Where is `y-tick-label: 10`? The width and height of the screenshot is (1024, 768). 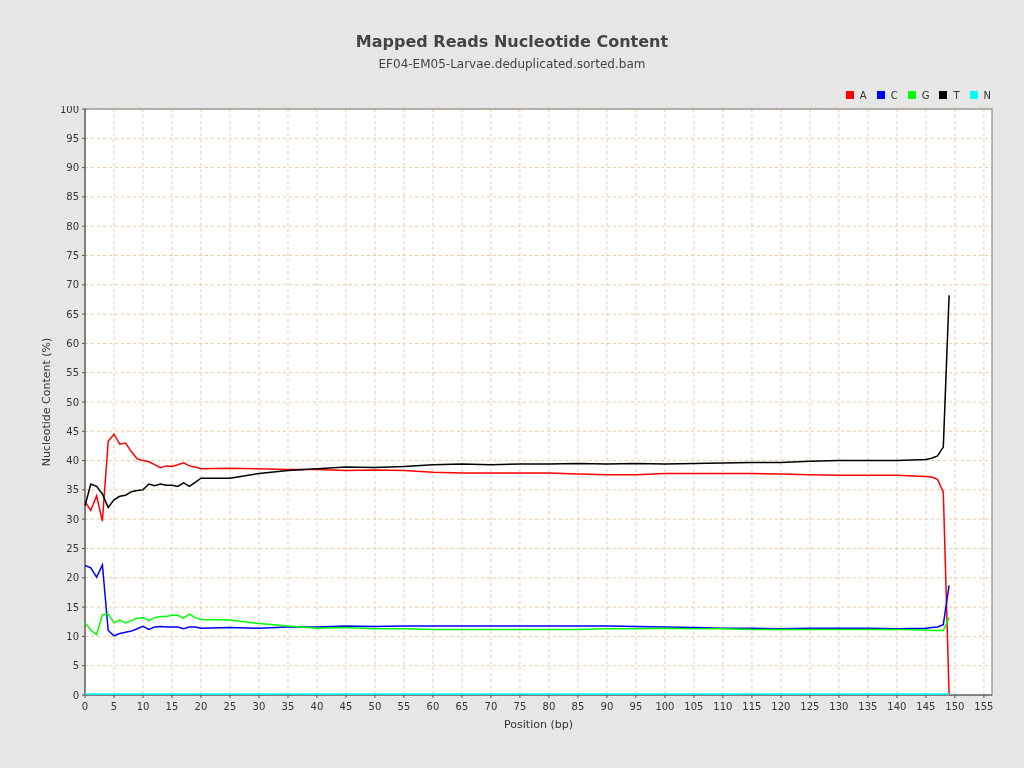 y-tick-label: 10 is located at coordinates (72, 636).